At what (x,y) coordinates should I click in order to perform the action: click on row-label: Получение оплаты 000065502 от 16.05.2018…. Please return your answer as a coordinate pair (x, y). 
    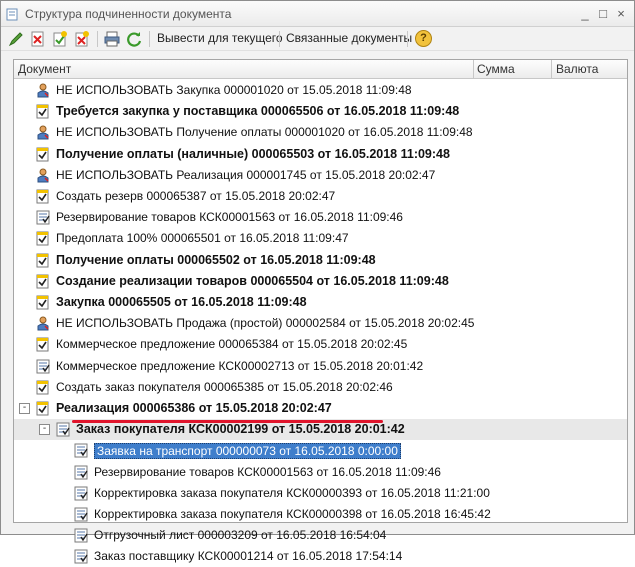
    Looking at the image, I should click on (216, 259).